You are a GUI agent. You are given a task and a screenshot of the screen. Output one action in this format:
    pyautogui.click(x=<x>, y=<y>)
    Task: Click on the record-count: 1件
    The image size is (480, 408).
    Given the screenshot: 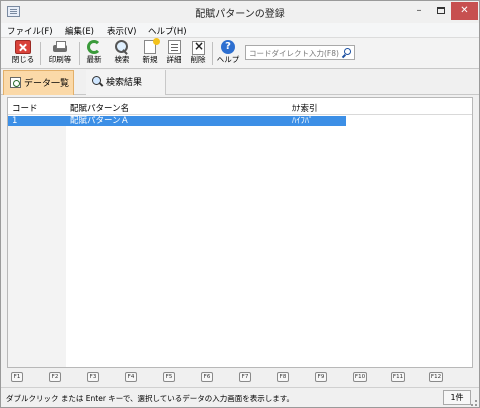 What is the action you would take?
    pyautogui.click(x=457, y=397)
    